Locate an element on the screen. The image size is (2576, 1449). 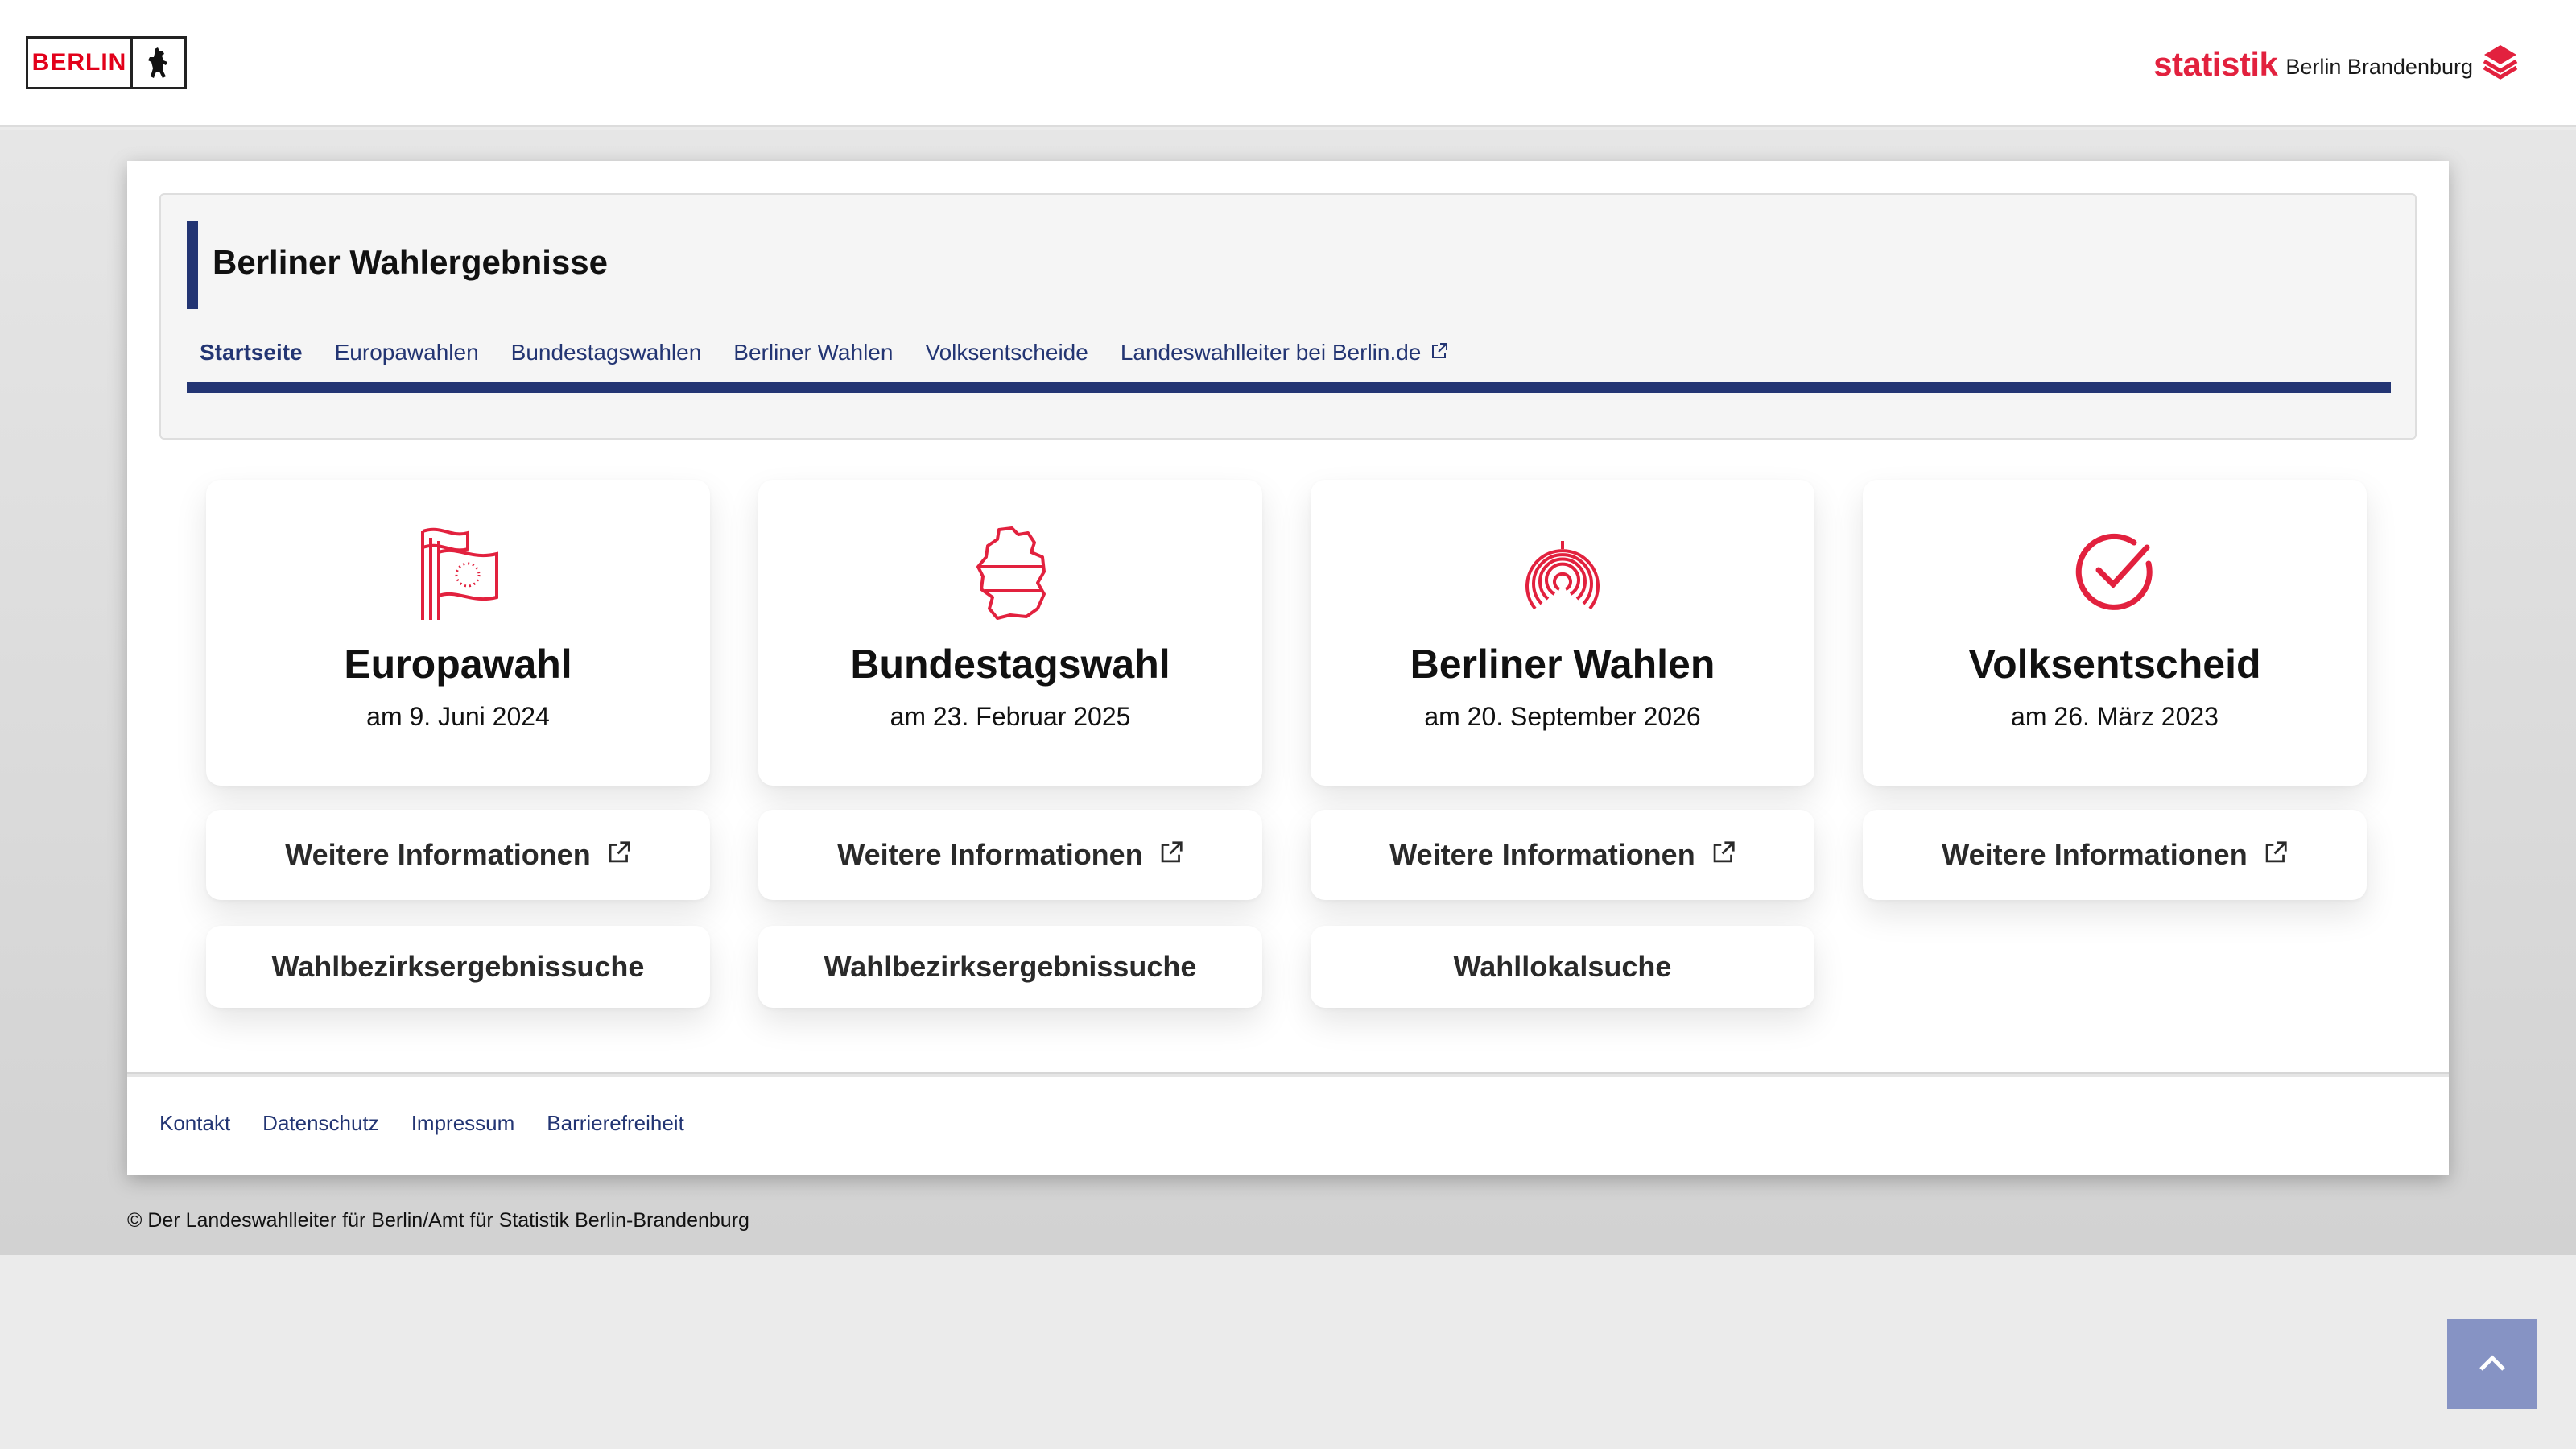
search-button-label: Wahllokalsuche is located at coordinates (1562, 966).